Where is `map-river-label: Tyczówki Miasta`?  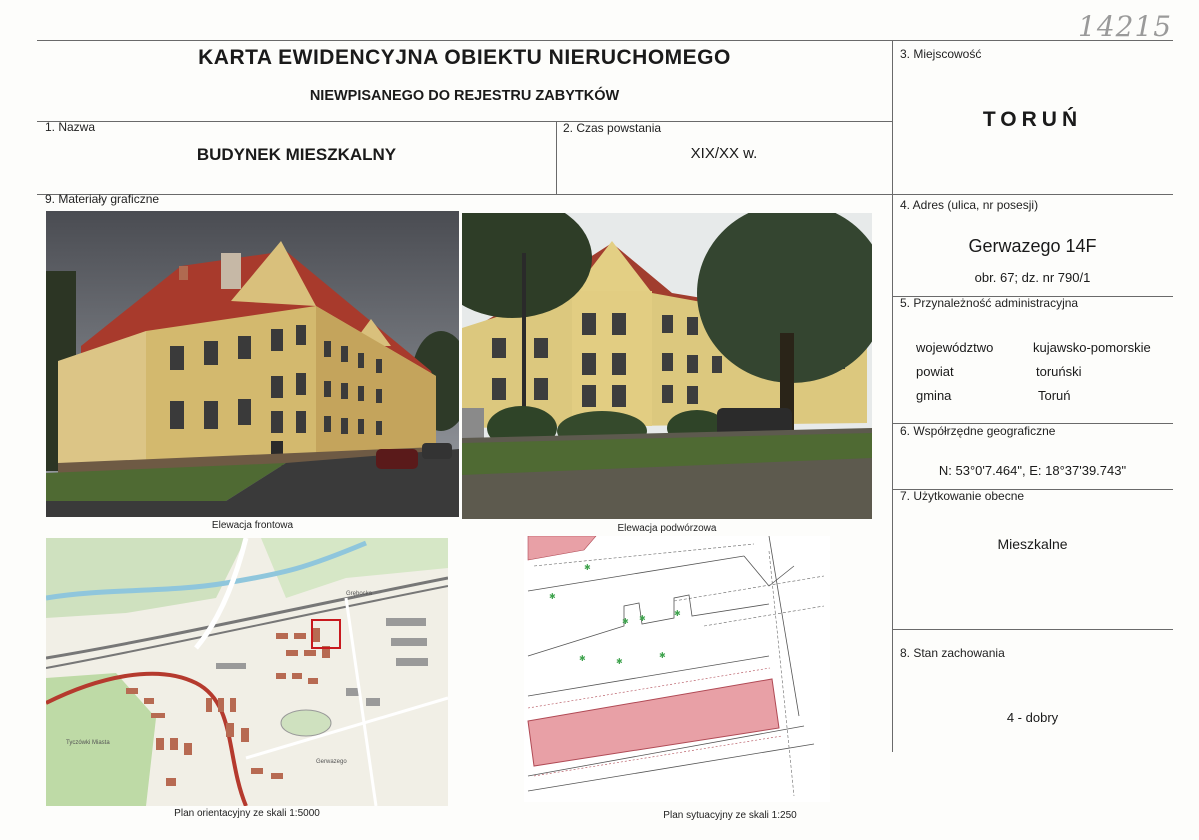
map-river-label: Tyczówki Miasta is located at coordinates (88, 743).